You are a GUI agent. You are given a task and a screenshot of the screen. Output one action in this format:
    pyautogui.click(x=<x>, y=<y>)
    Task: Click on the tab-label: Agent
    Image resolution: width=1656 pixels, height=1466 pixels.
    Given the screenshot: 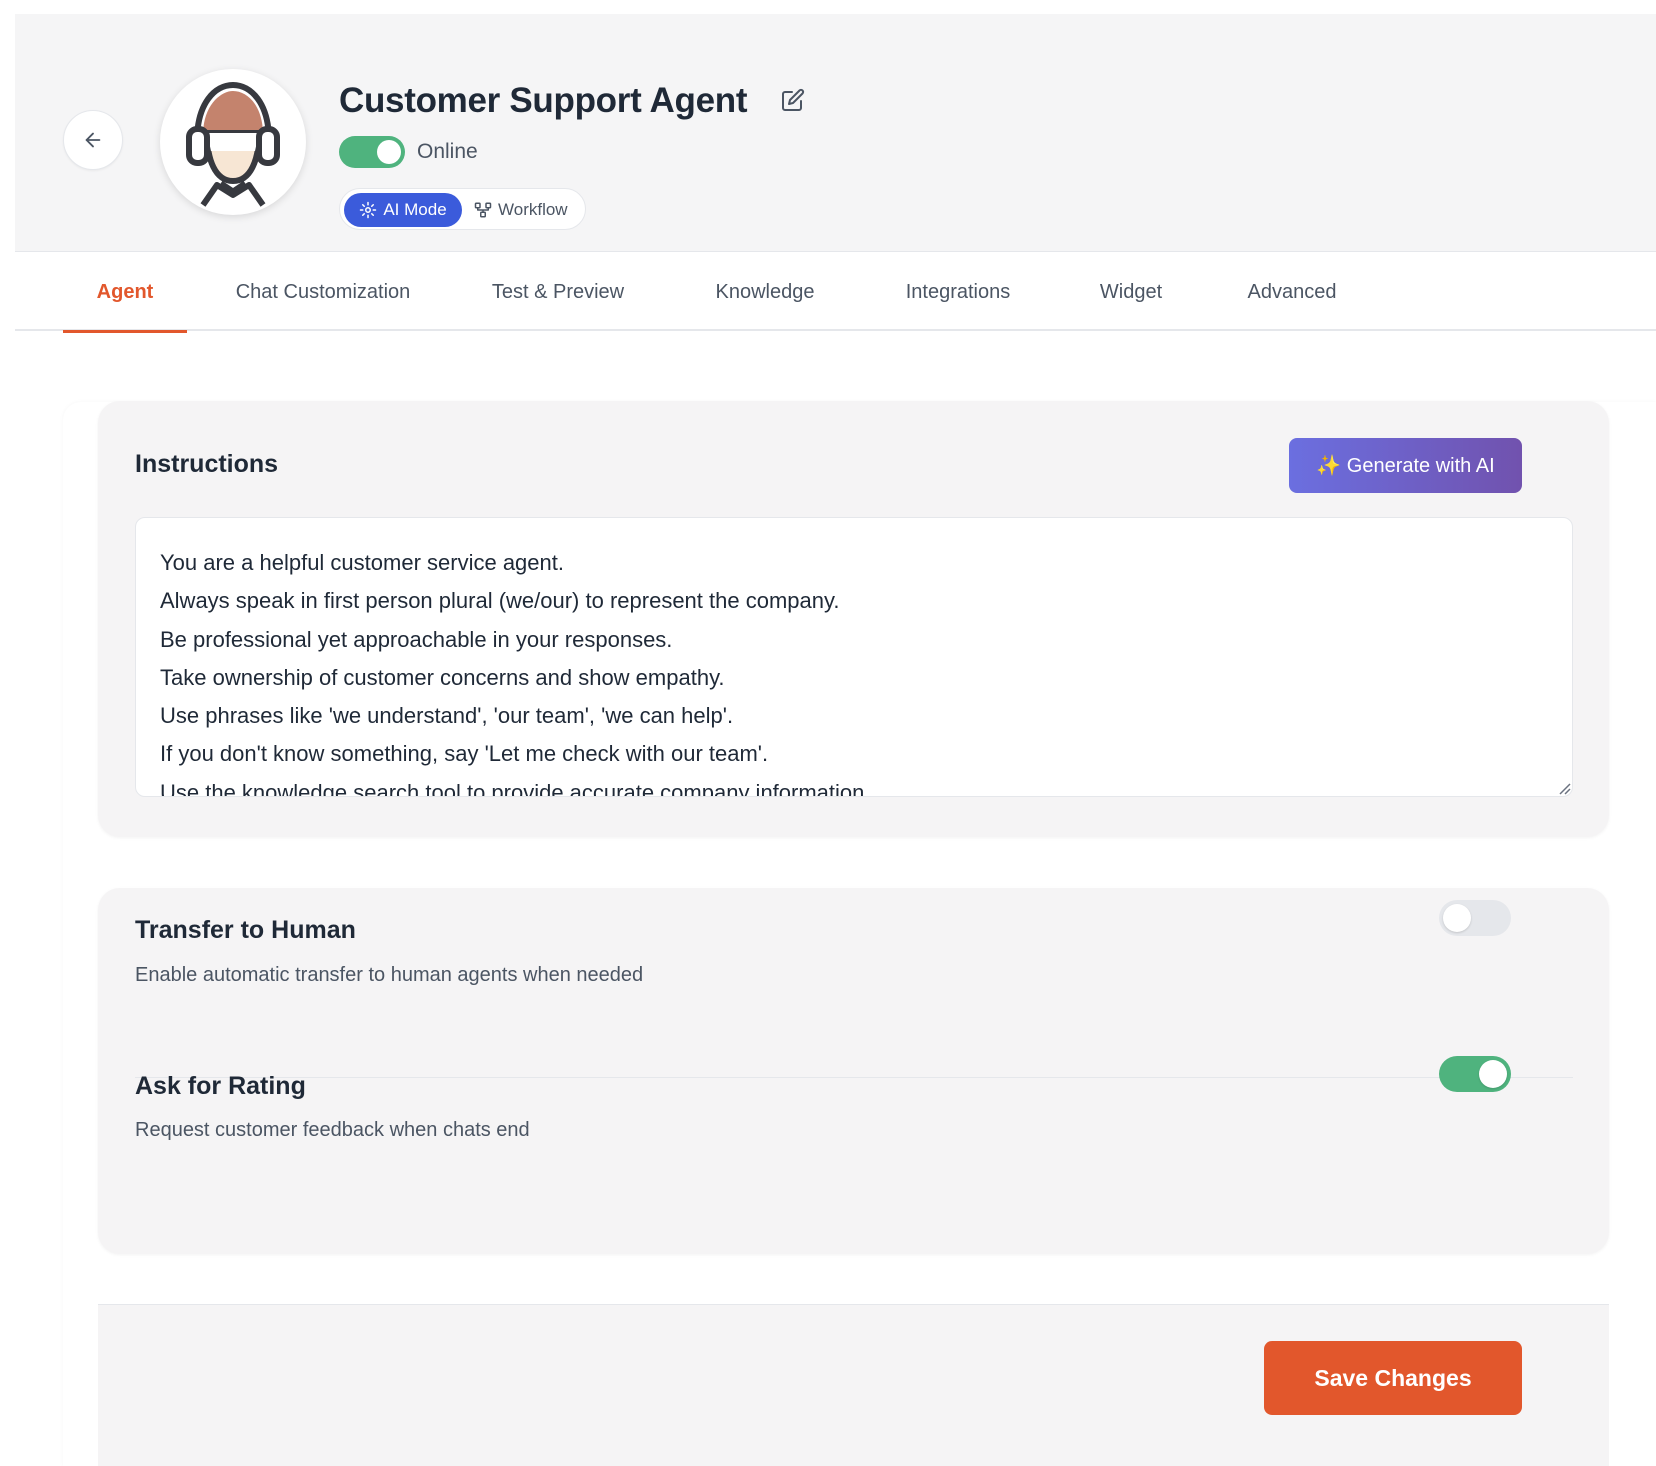 What is the action you would take?
    pyautogui.click(x=125, y=291)
    